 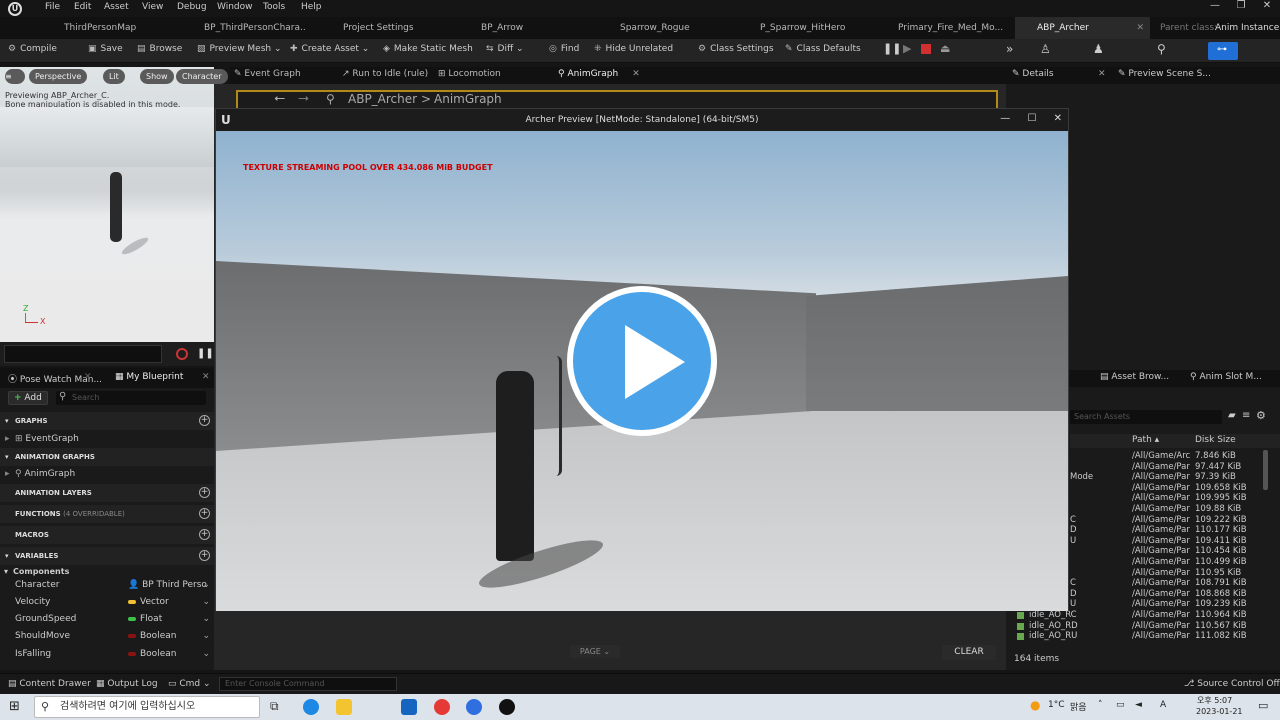 I want to click on skeleton-mode-icon: ♙, so click(x=1045, y=49).